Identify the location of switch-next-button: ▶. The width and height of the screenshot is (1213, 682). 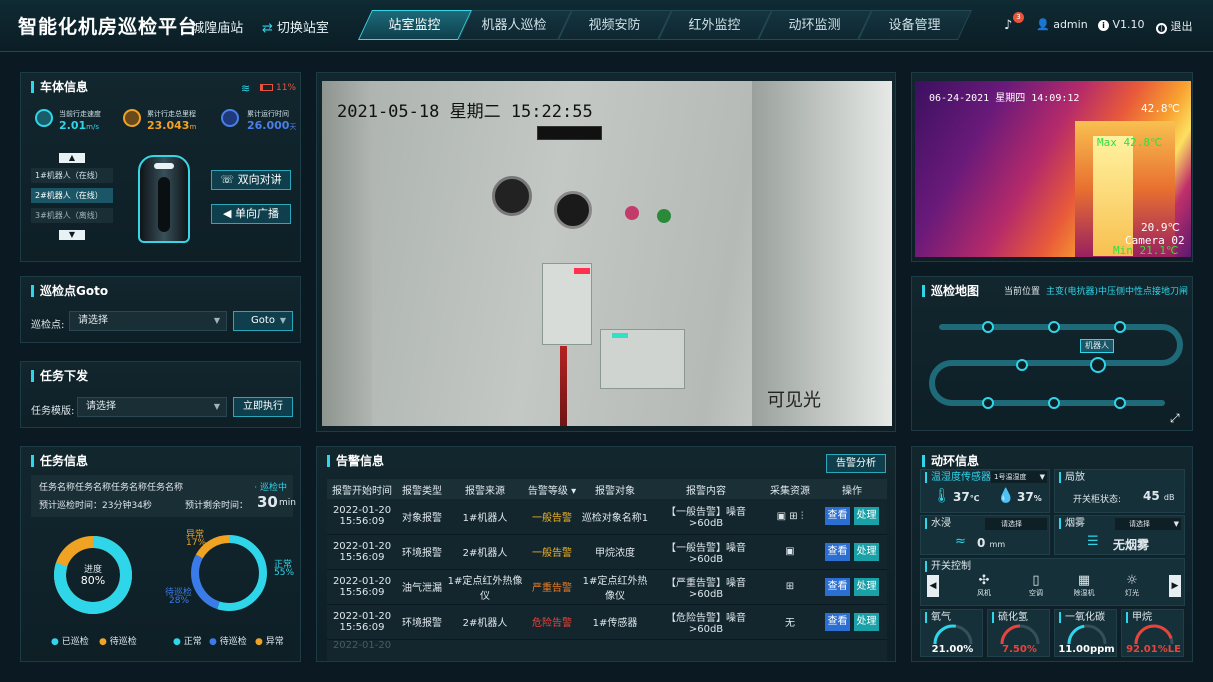
(1175, 586).